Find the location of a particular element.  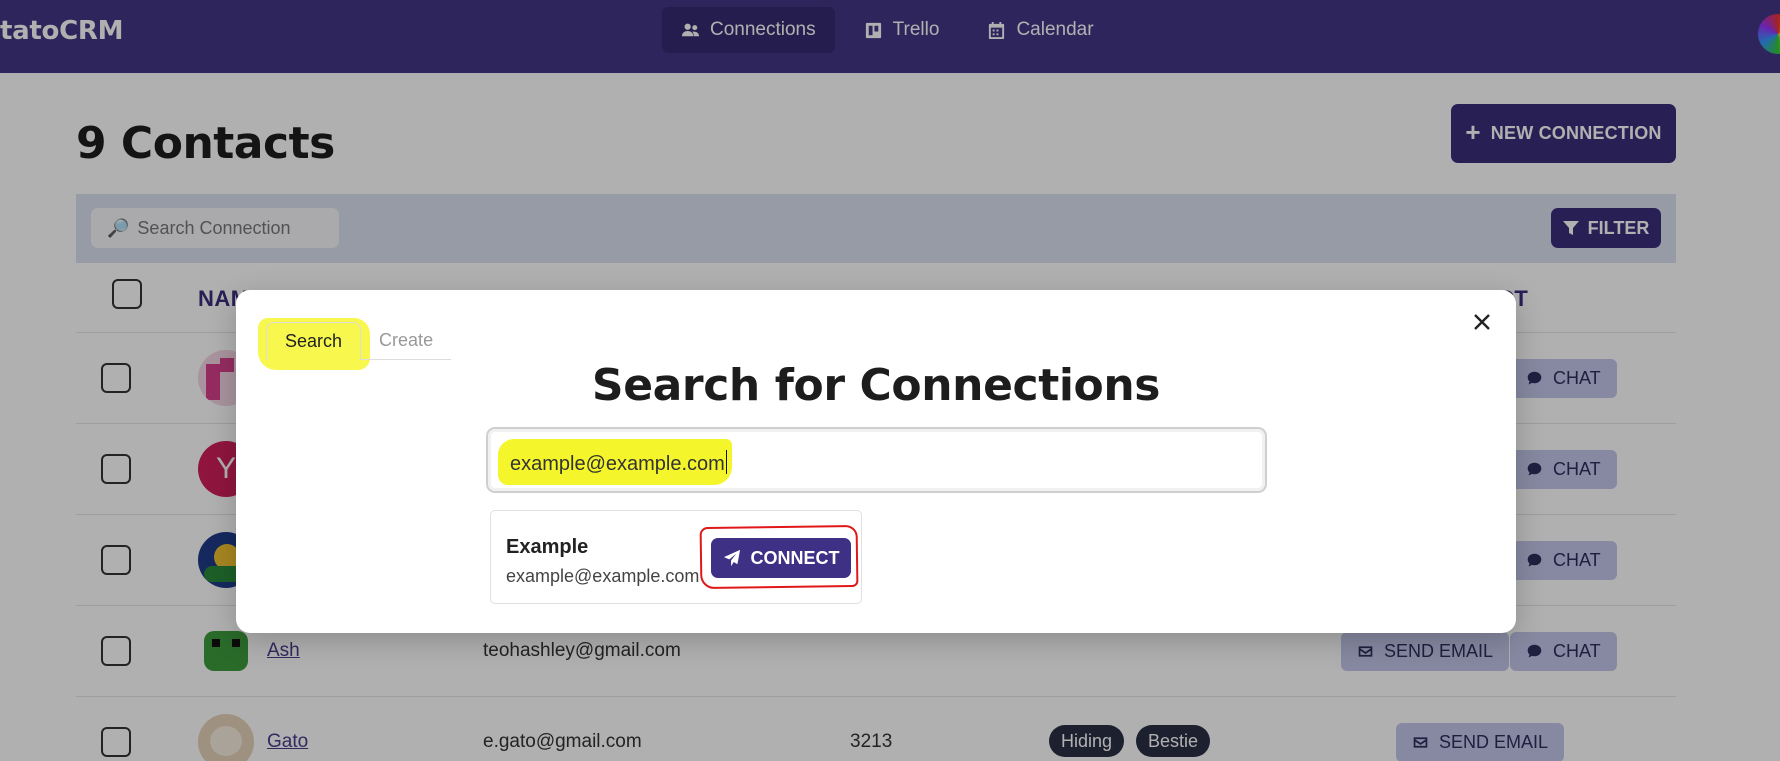

annotation-circle is located at coordinates (779, 557).